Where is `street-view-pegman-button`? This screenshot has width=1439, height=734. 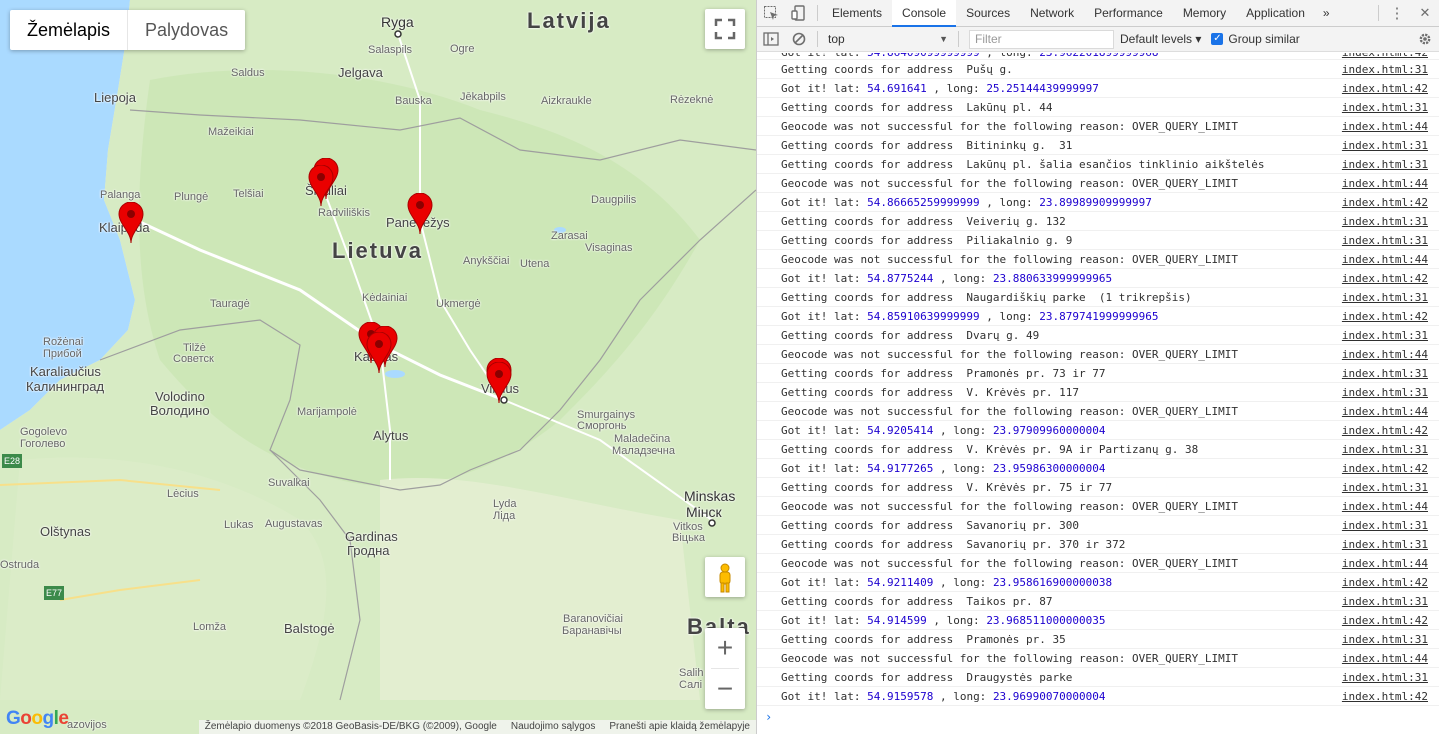
street-view-pegman-button is located at coordinates (725, 577).